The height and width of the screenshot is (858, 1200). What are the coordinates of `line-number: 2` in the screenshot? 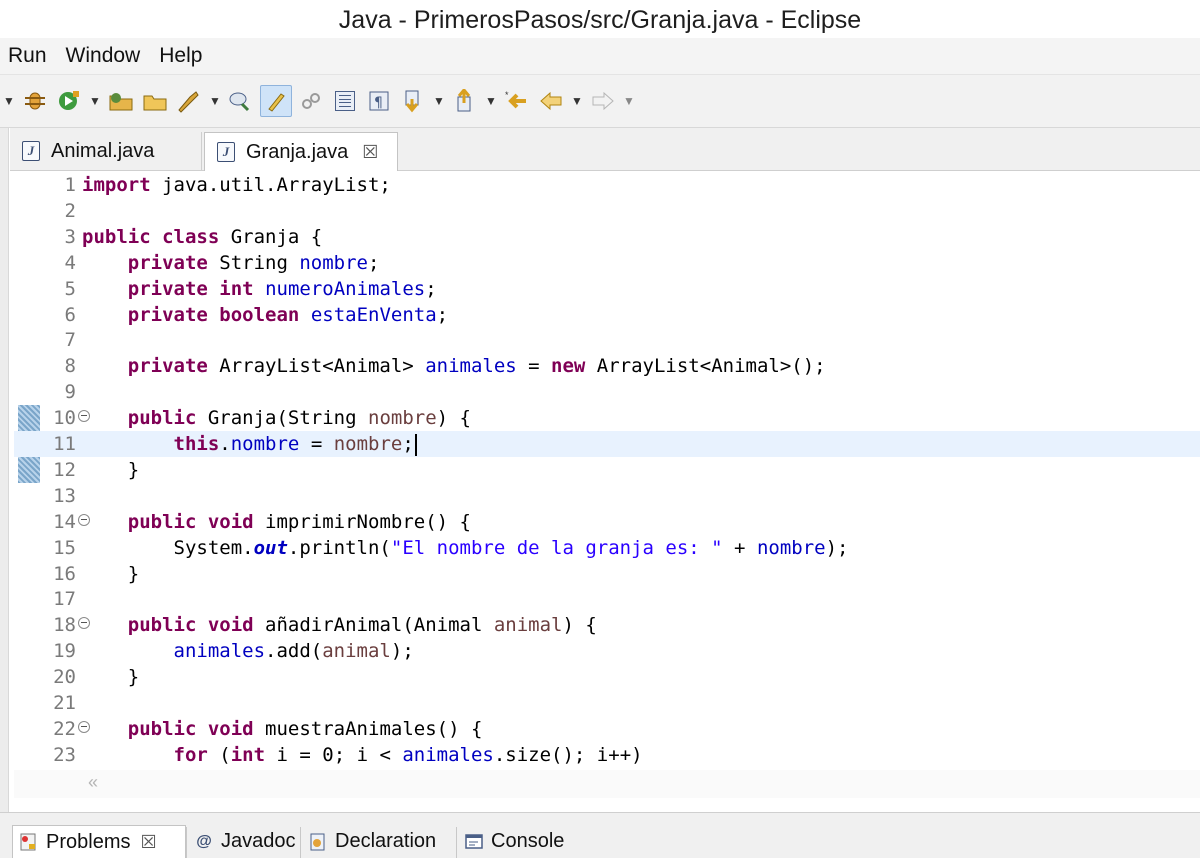 It's located at (57, 211).